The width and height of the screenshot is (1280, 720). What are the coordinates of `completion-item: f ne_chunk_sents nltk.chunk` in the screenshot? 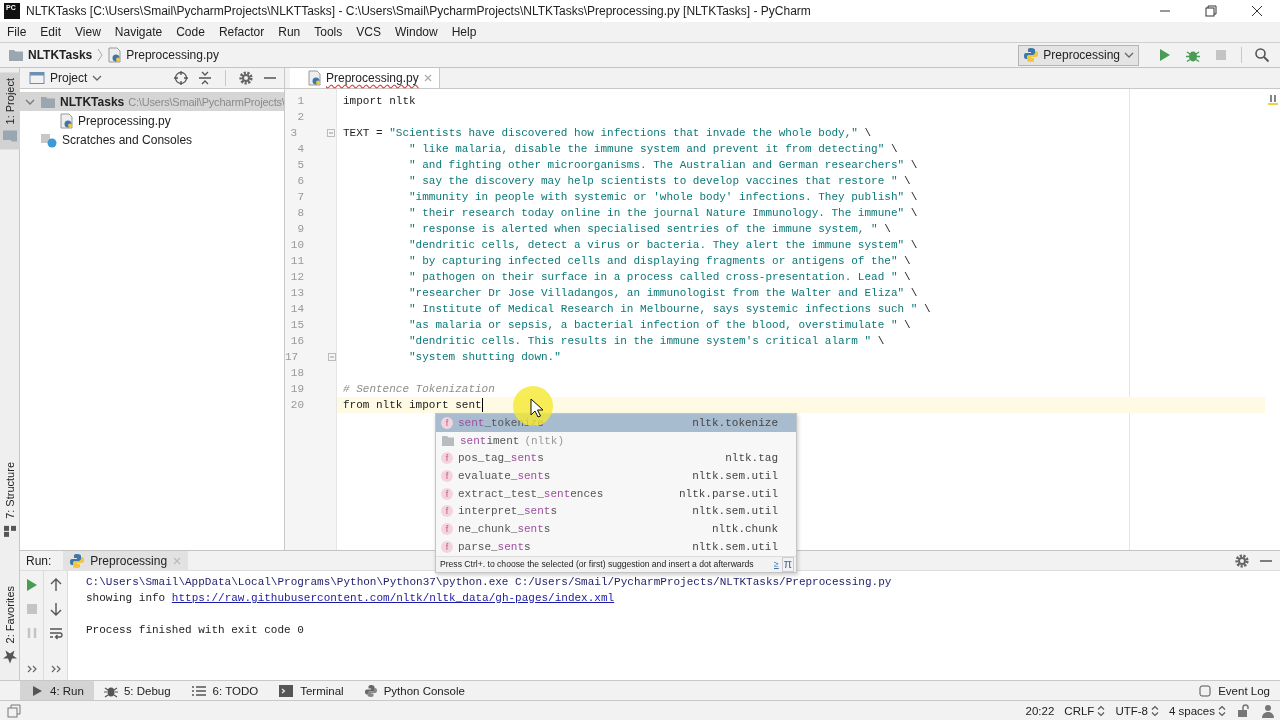 It's located at (616, 529).